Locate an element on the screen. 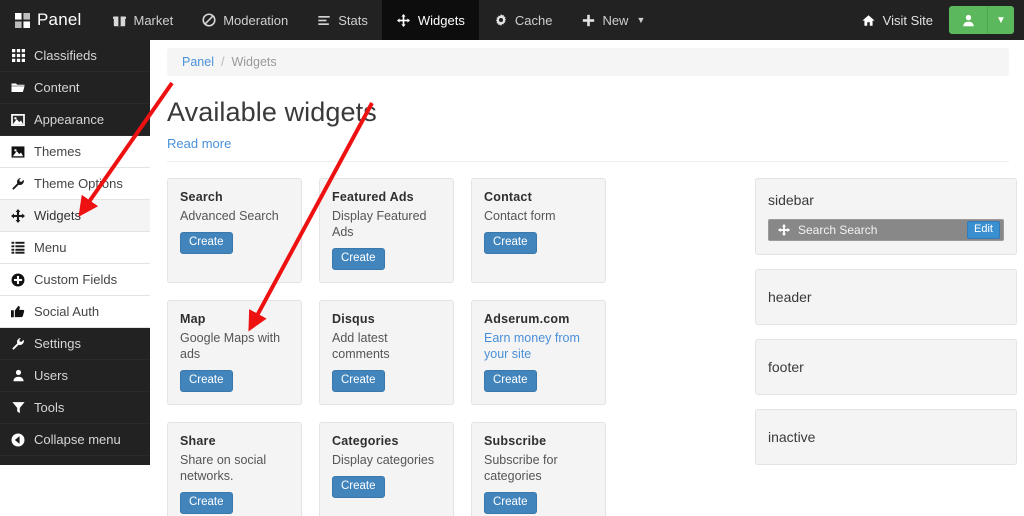 The height and width of the screenshot is (516, 1024). page-title: Available widgets is located at coordinates (272, 112).